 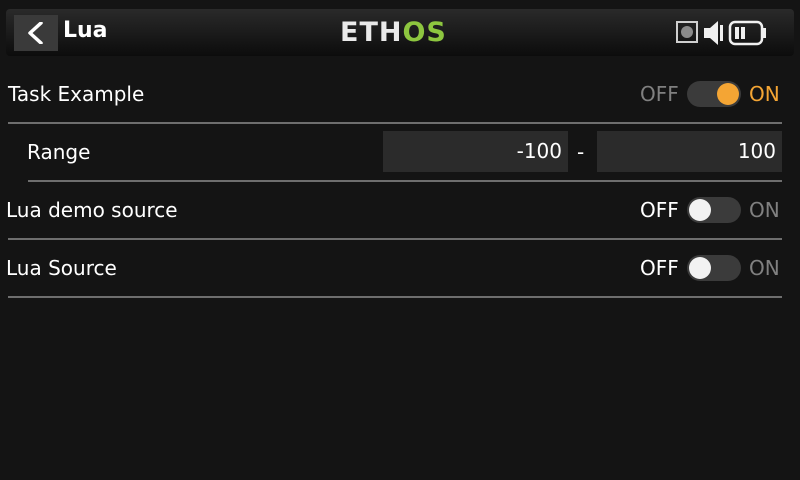 What do you see at coordinates (714, 210) in the screenshot?
I see `lua-demo-source-toggle` at bounding box center [714, 210].